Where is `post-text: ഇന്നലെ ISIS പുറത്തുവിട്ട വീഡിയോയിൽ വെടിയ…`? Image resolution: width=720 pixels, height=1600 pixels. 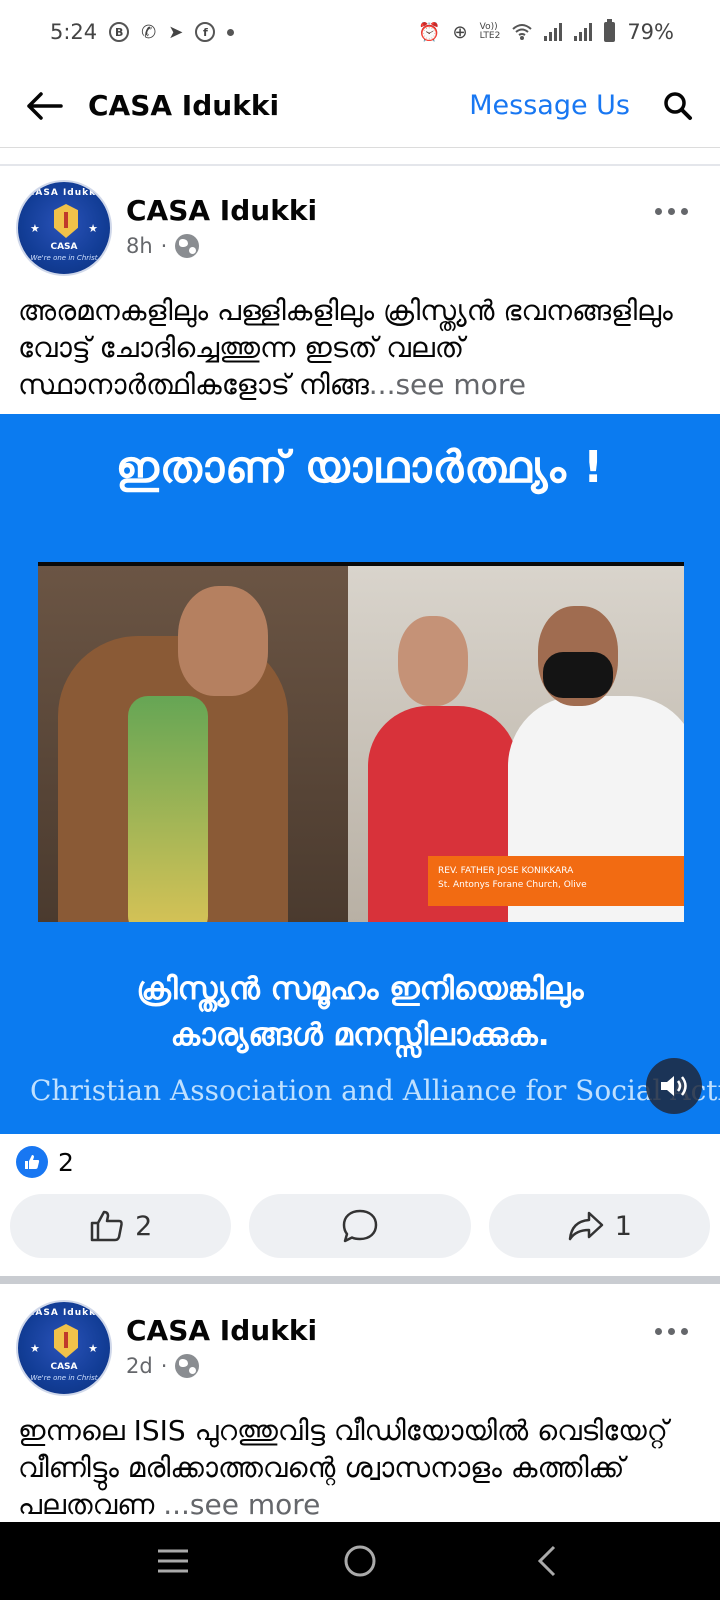
post-text: ഇന്നലെ ISIS പുറത്തുവിട്ട വീഡിയോയിൽ വെടിയ… is located at coordinates (360, 1459).